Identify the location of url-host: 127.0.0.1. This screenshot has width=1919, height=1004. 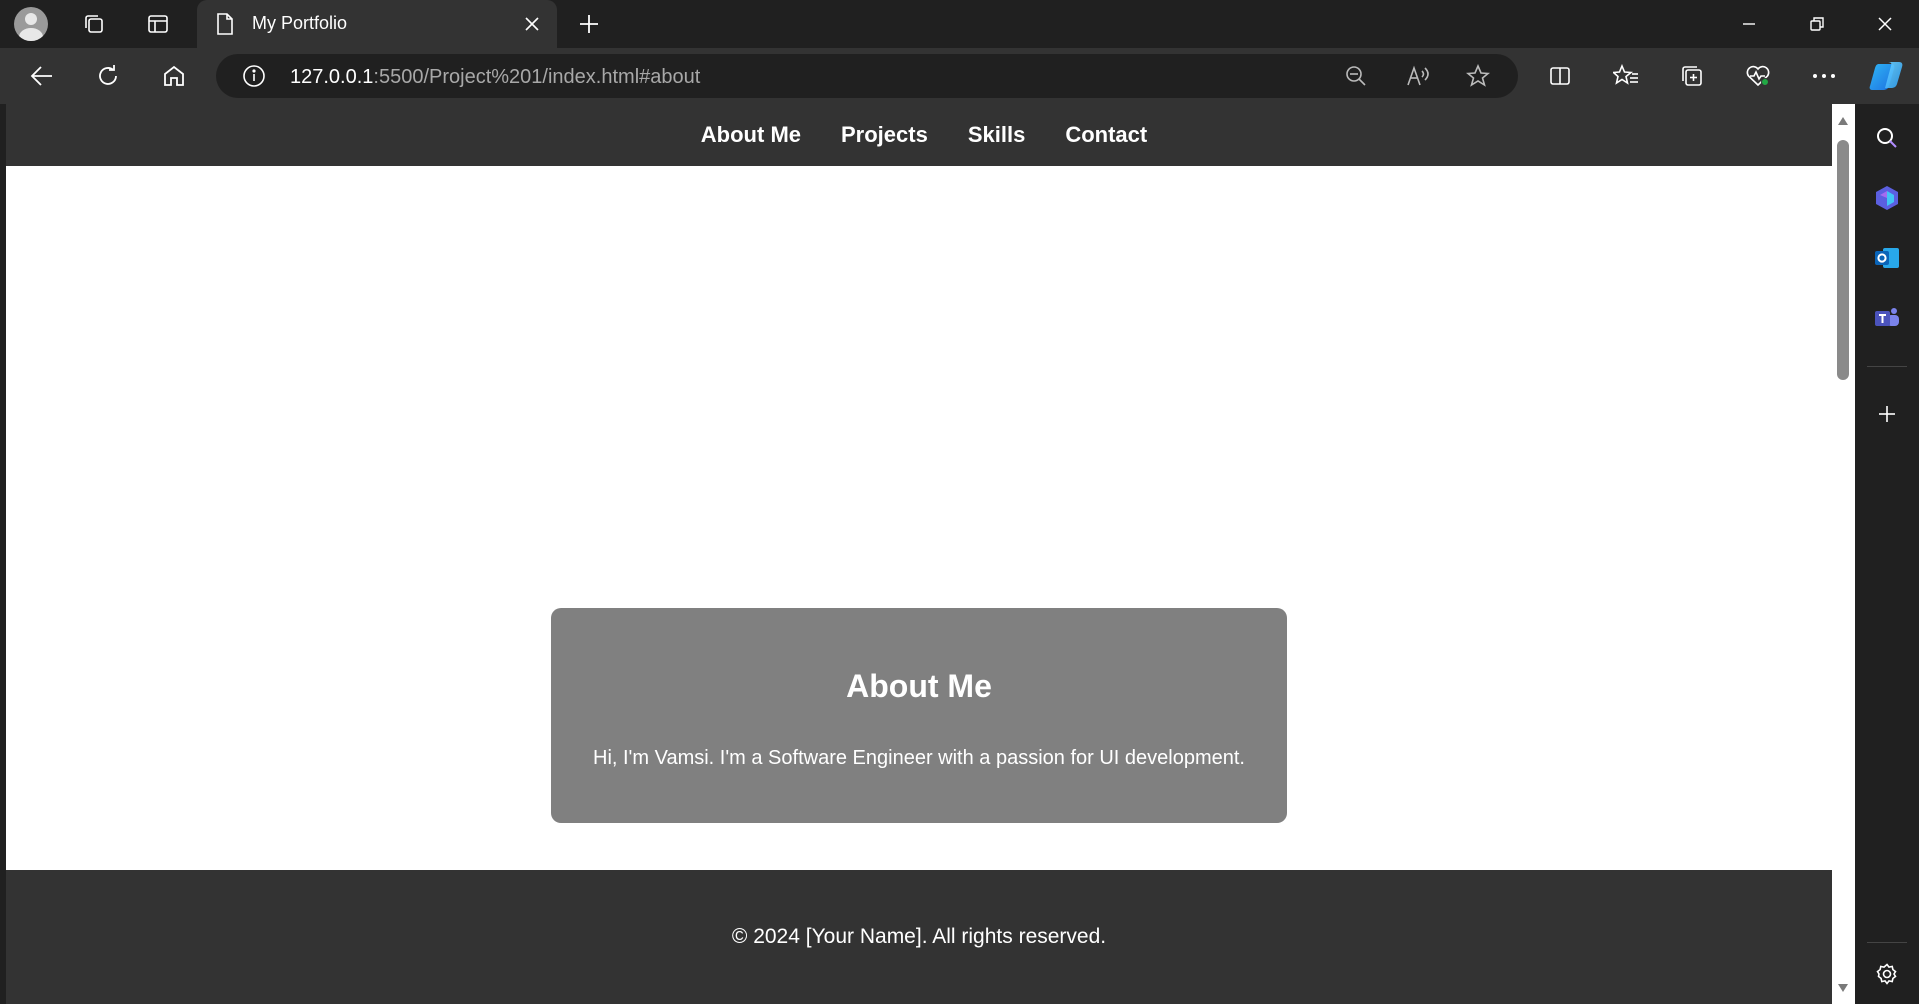
(332, 77).